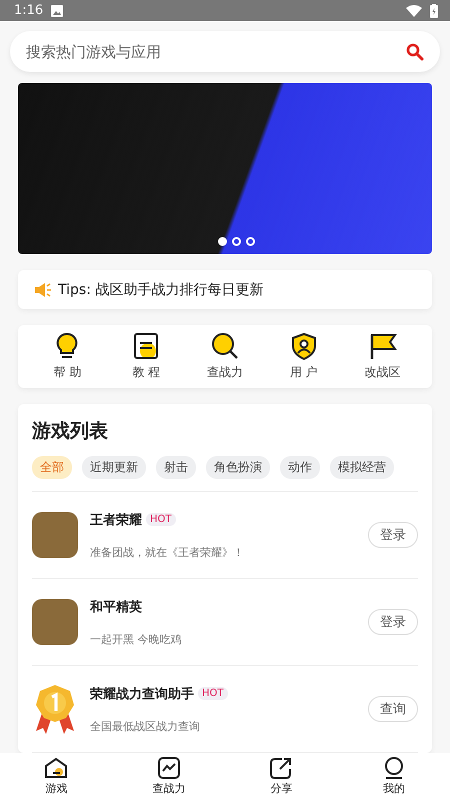 Image resolution: width=450 pixels, height=800 pixels. I want to click on filter-chip: 近期更新, so click(114, 468).